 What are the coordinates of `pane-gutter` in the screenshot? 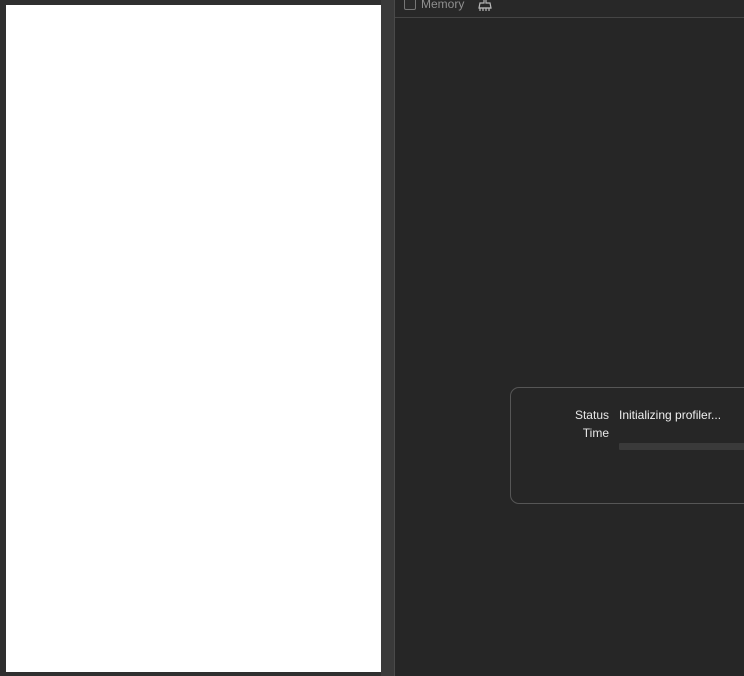 It's located at (387, 338).